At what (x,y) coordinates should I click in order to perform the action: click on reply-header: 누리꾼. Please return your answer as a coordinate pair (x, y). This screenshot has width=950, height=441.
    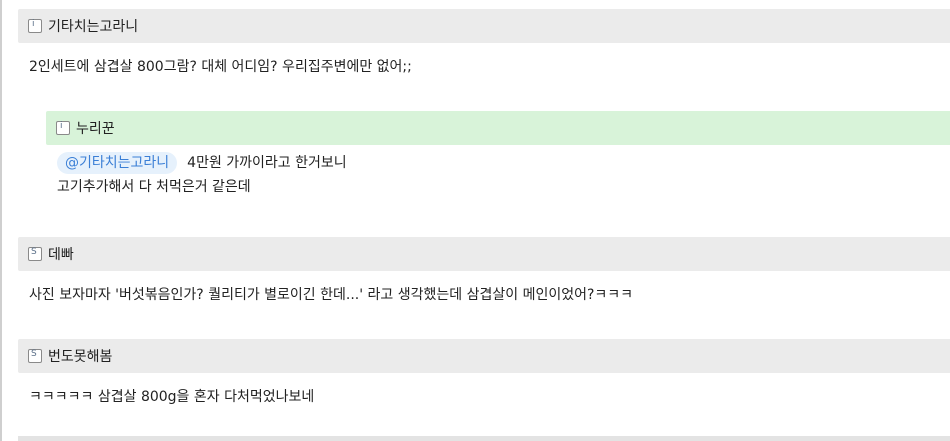
    Looking at the image, I should click on (498, 128).